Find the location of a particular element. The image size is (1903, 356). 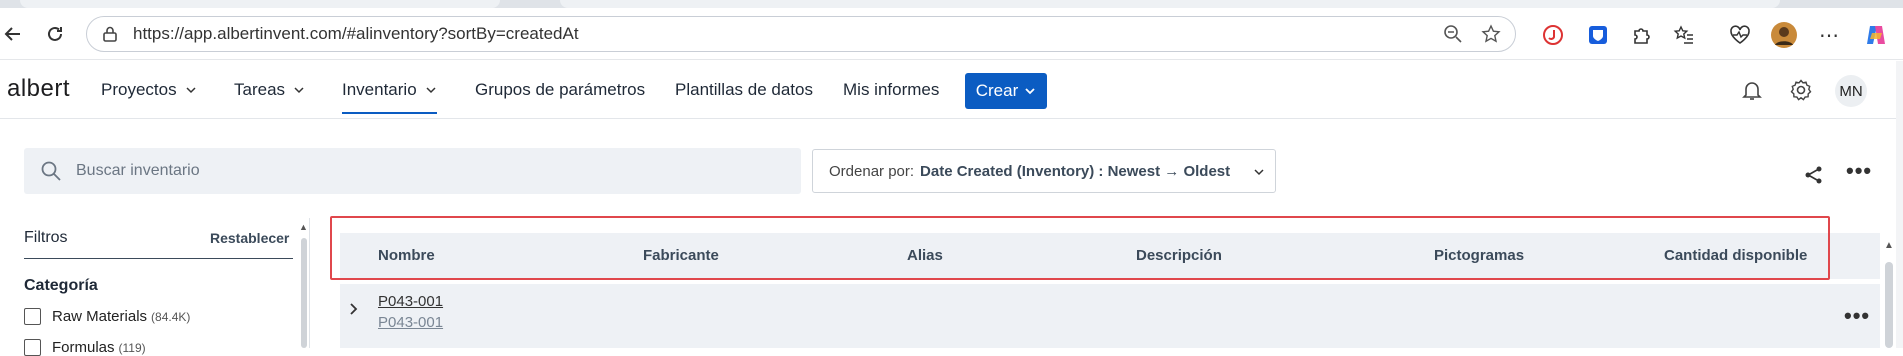

category-title: Categoría is located at coordinates (61, 285).